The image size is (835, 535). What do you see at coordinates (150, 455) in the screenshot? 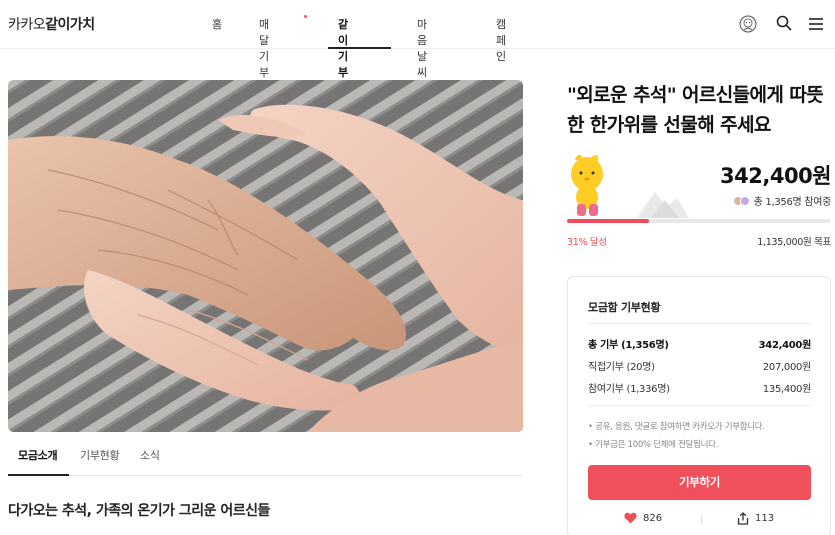
I see `tab-news: 소식` at bounding box center [150, 455].